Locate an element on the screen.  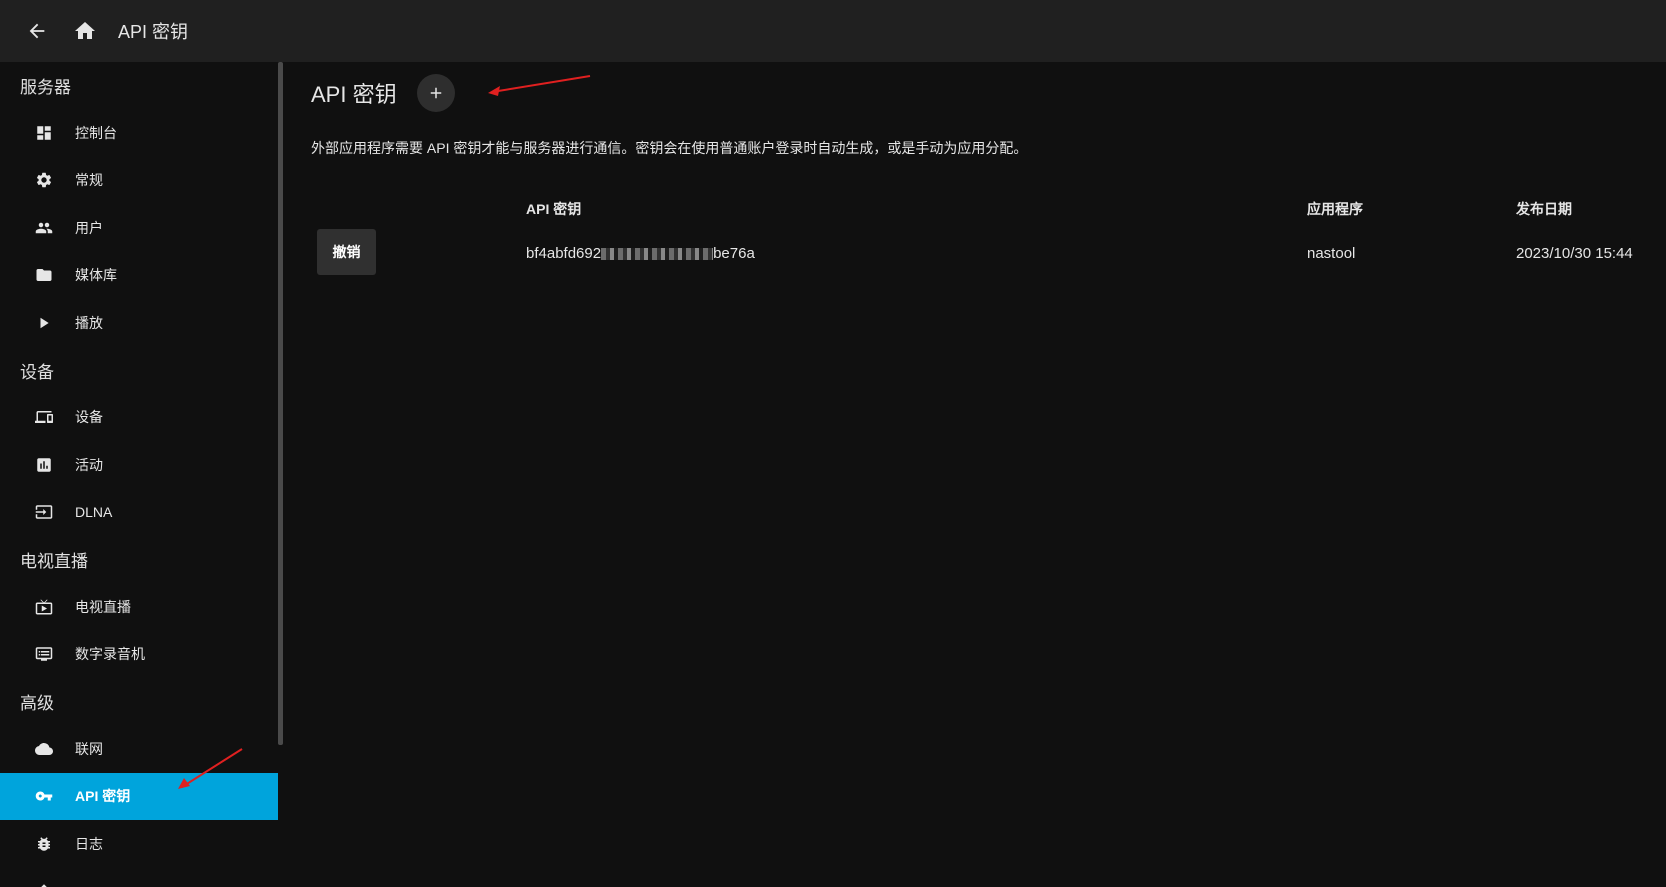
sidebar-item-livetv: 电视直播 is located at coordinates (139, 607).